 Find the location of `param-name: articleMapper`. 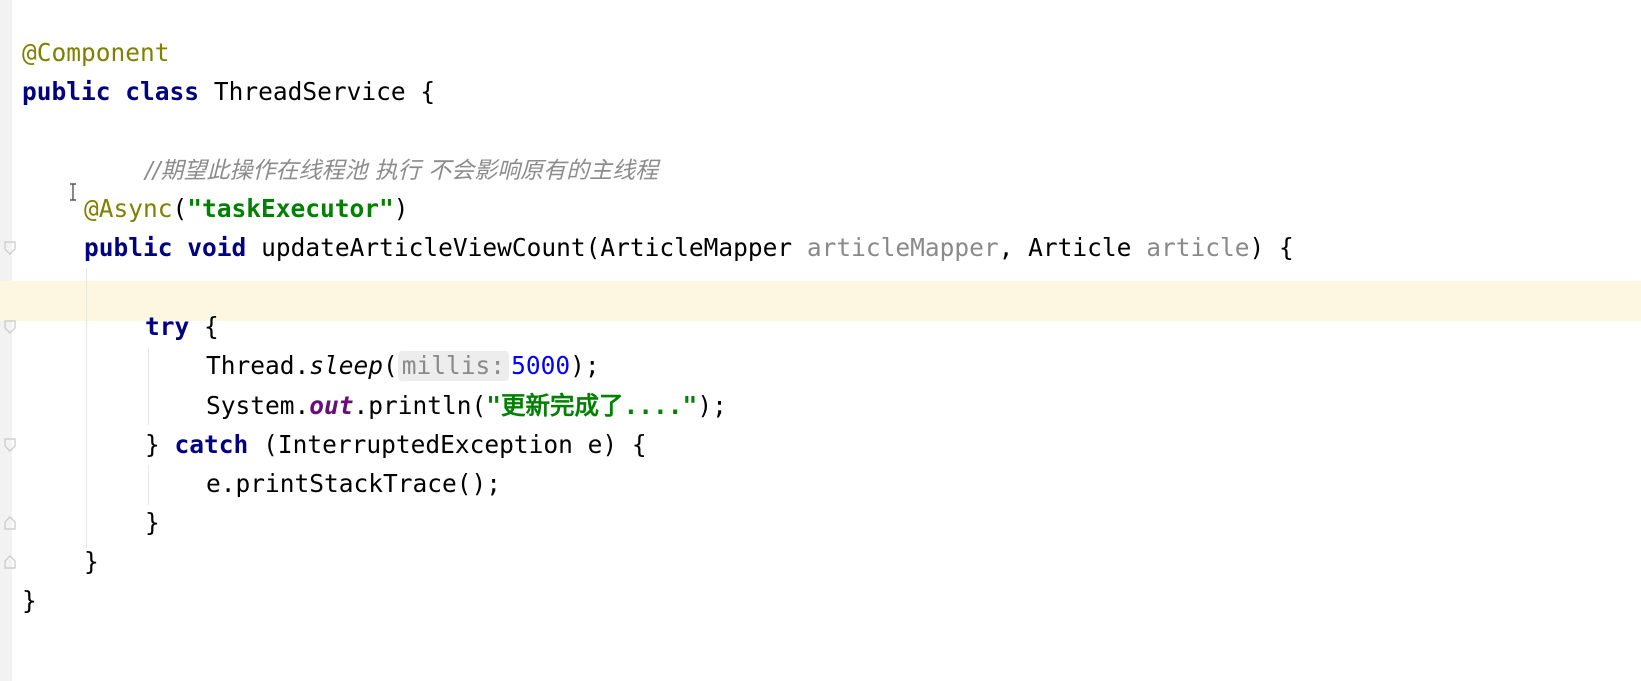

param-name: articleMapper is located at coordinates (902, 247).